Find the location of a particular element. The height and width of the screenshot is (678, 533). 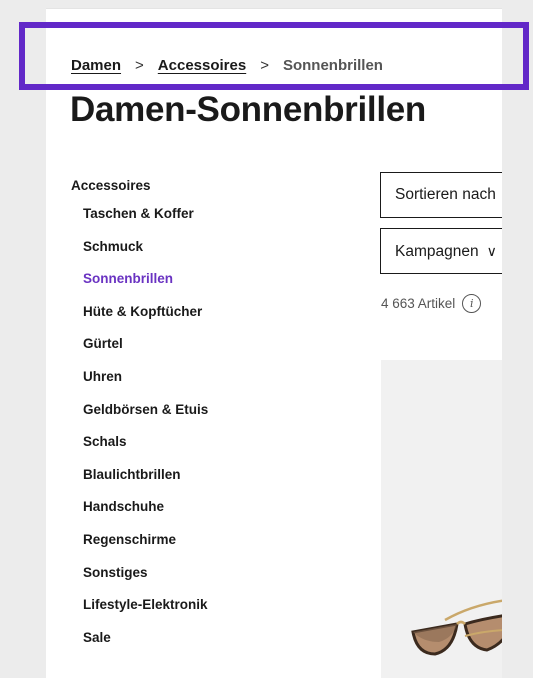

sidebar-item-schals: Schals is located at coordinates (201, 447).